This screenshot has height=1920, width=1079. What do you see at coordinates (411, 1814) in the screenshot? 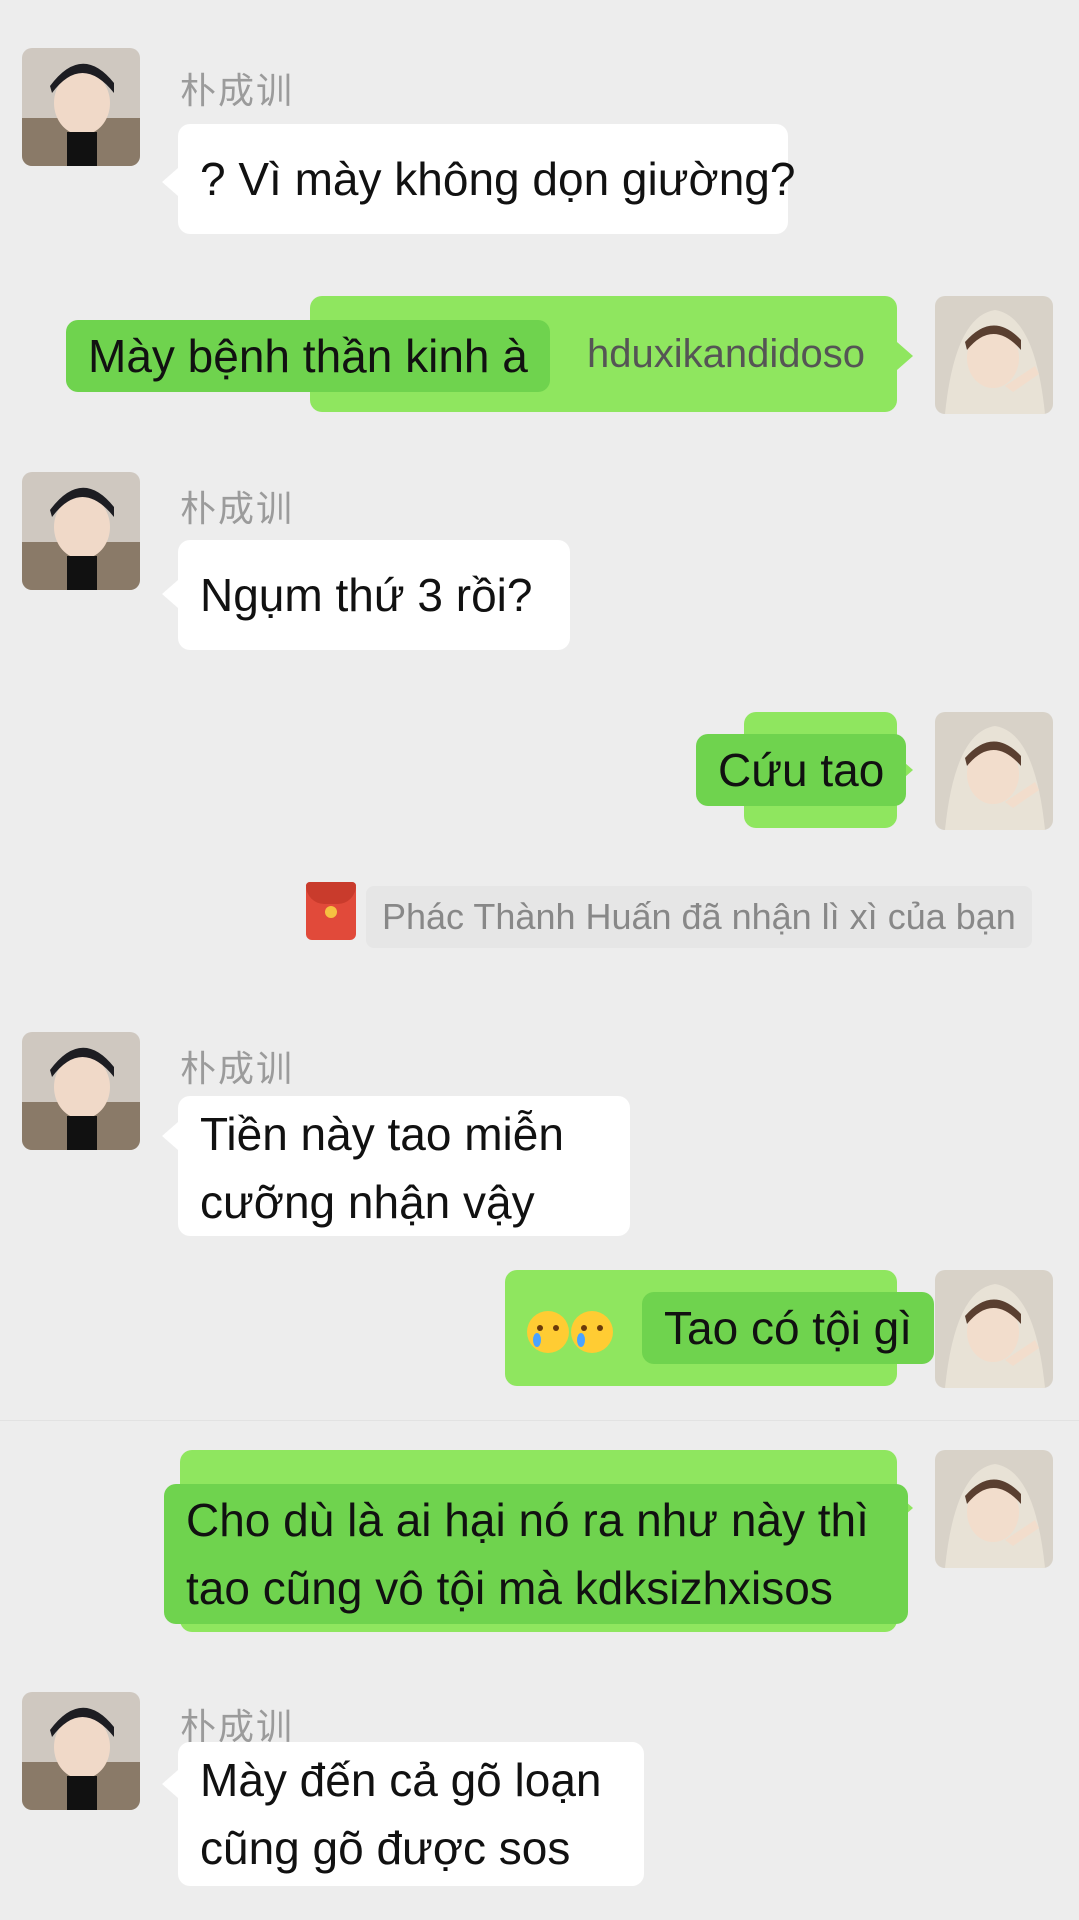
I see `incoming-message-bubble: Mày đến cả gõ loạn cũng gõ được sos` at bounding box center [411, 1814].